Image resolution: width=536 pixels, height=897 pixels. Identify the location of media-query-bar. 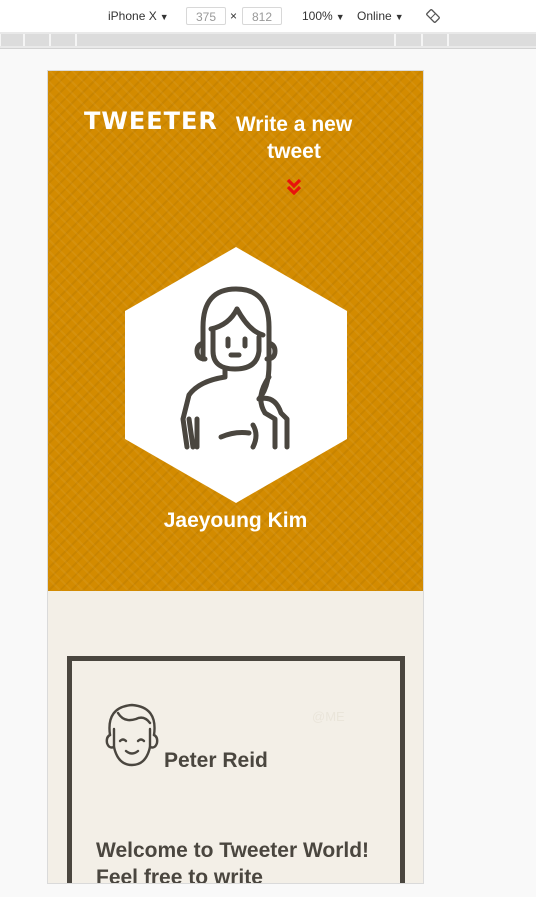
(268, 40).